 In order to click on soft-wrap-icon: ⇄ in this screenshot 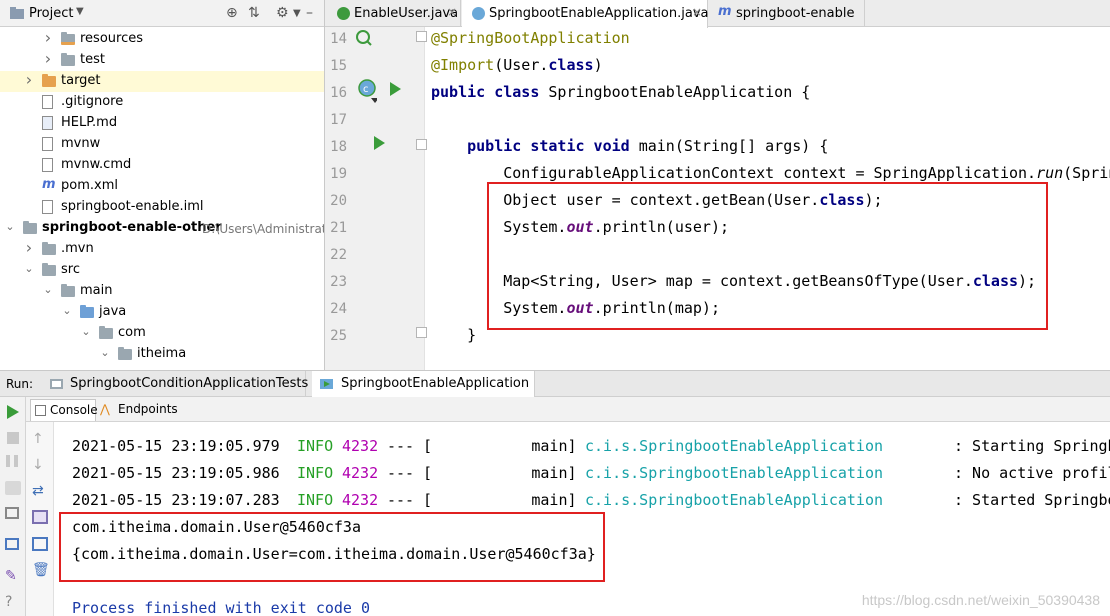, I will do `click(40, 491)`.